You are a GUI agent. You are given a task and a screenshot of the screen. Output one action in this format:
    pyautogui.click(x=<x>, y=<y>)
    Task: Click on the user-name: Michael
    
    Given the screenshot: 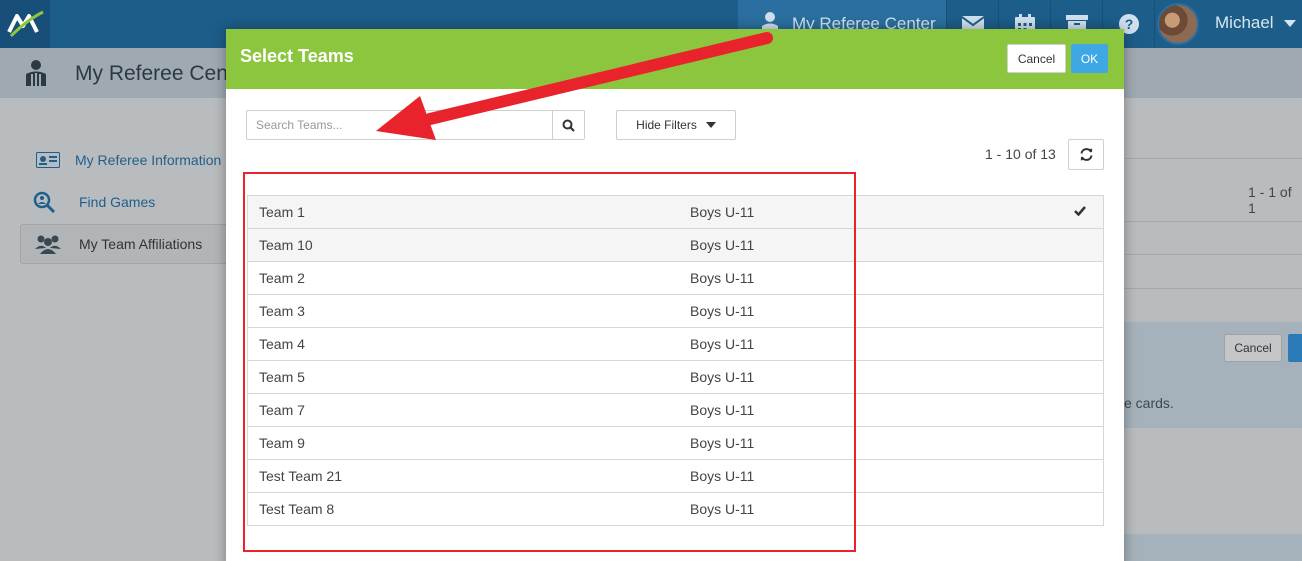 What is the action you would take?
    pyautogui.click(x=1244, y=23)
    